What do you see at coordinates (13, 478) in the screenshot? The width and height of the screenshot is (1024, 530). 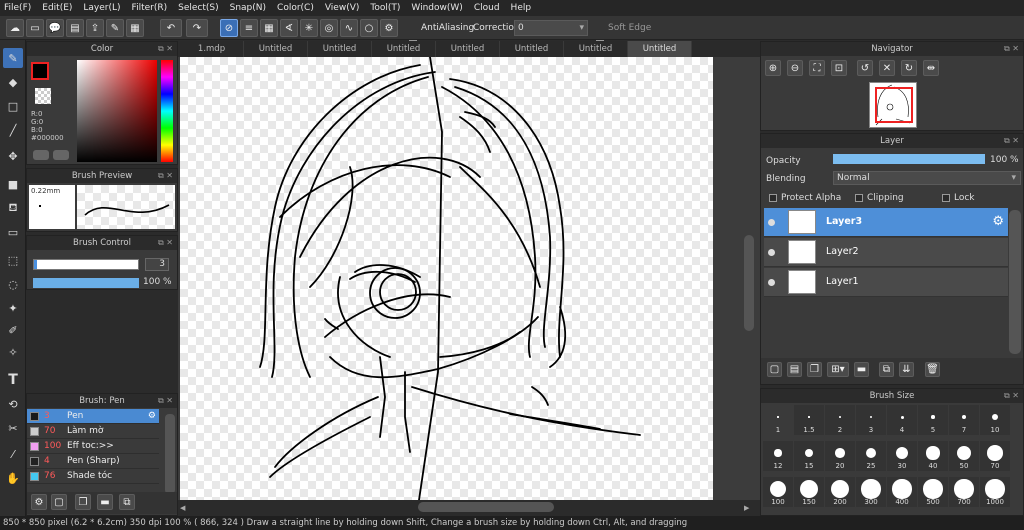 I see `hand-tool-icon: ✋` at bounding box center [13, 478].